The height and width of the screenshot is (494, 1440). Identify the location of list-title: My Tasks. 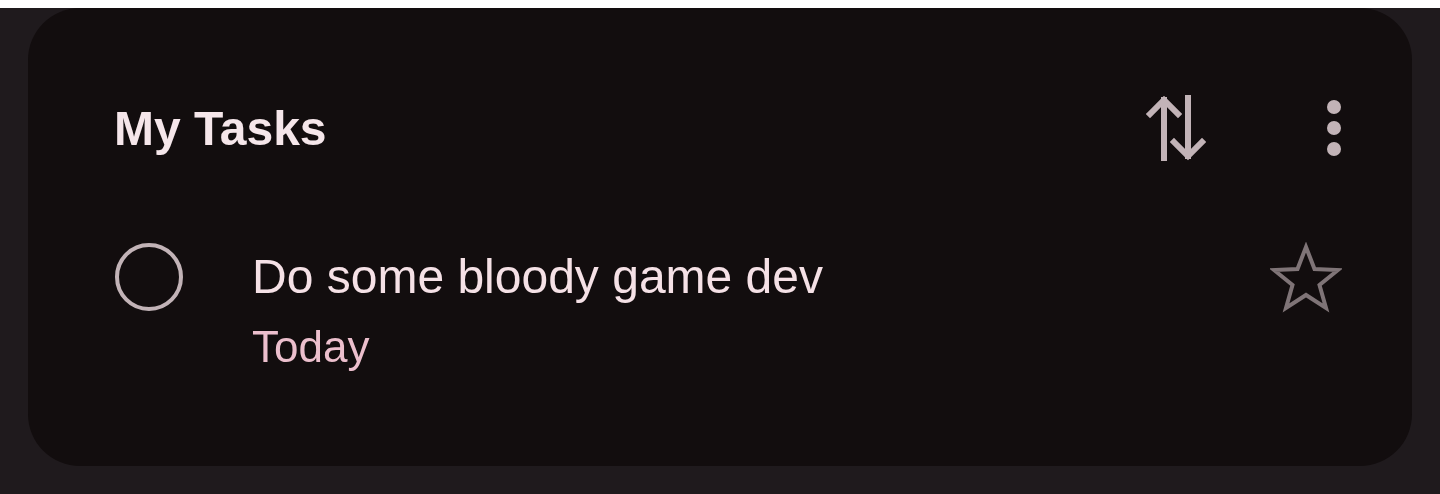
(221, 128).